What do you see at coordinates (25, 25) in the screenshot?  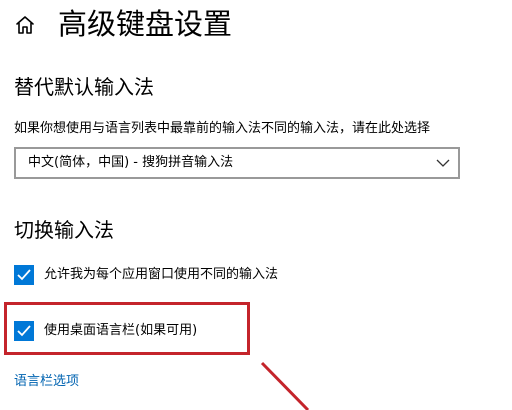 I see `home-icon` at bounding box center [25, 25].